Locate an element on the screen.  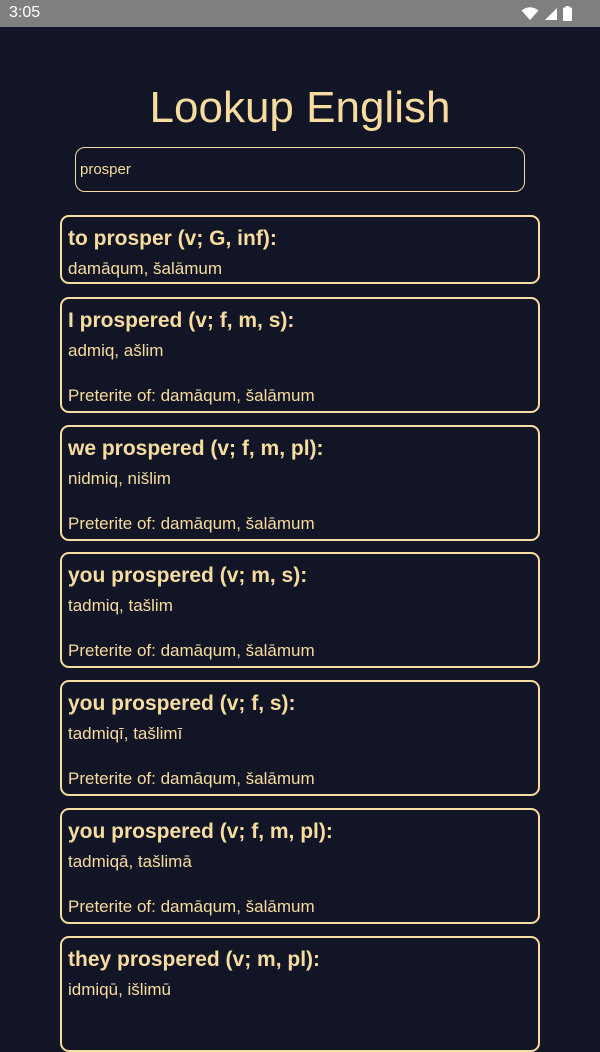
result-title: we prospered (v; f, m, pl): is located at coordinates (196, 448).